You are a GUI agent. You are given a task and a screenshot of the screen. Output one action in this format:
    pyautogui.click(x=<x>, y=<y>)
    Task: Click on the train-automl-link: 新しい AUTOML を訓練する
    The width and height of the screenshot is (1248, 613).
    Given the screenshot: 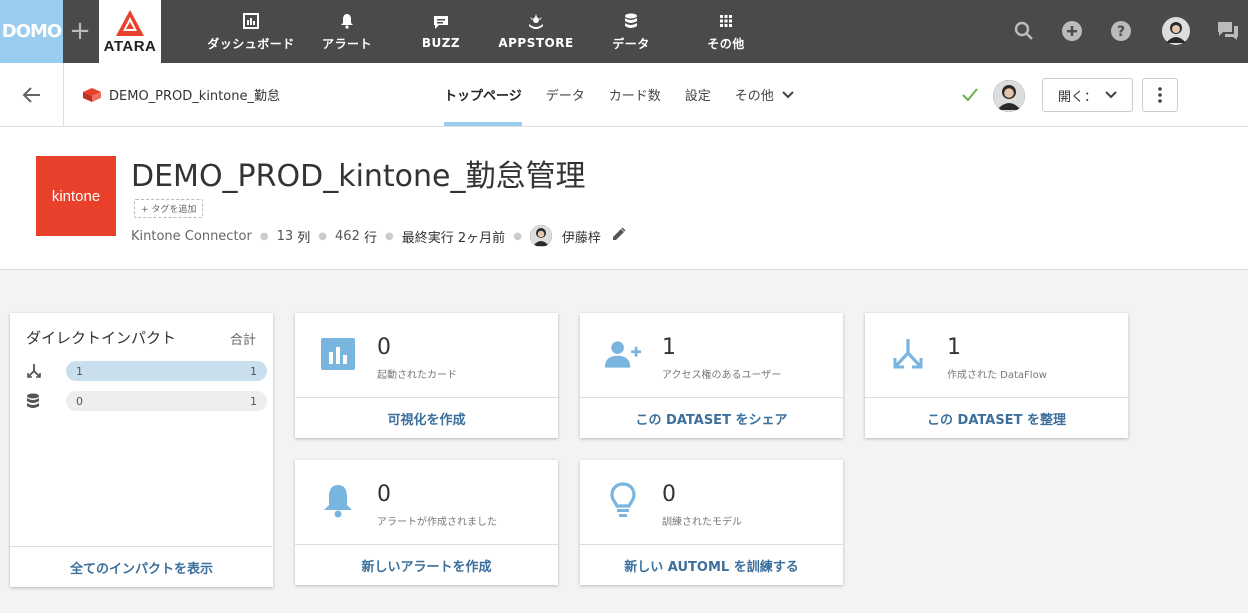 What is the action you would take?
    pyautogui.click(x=711, y=564)
    